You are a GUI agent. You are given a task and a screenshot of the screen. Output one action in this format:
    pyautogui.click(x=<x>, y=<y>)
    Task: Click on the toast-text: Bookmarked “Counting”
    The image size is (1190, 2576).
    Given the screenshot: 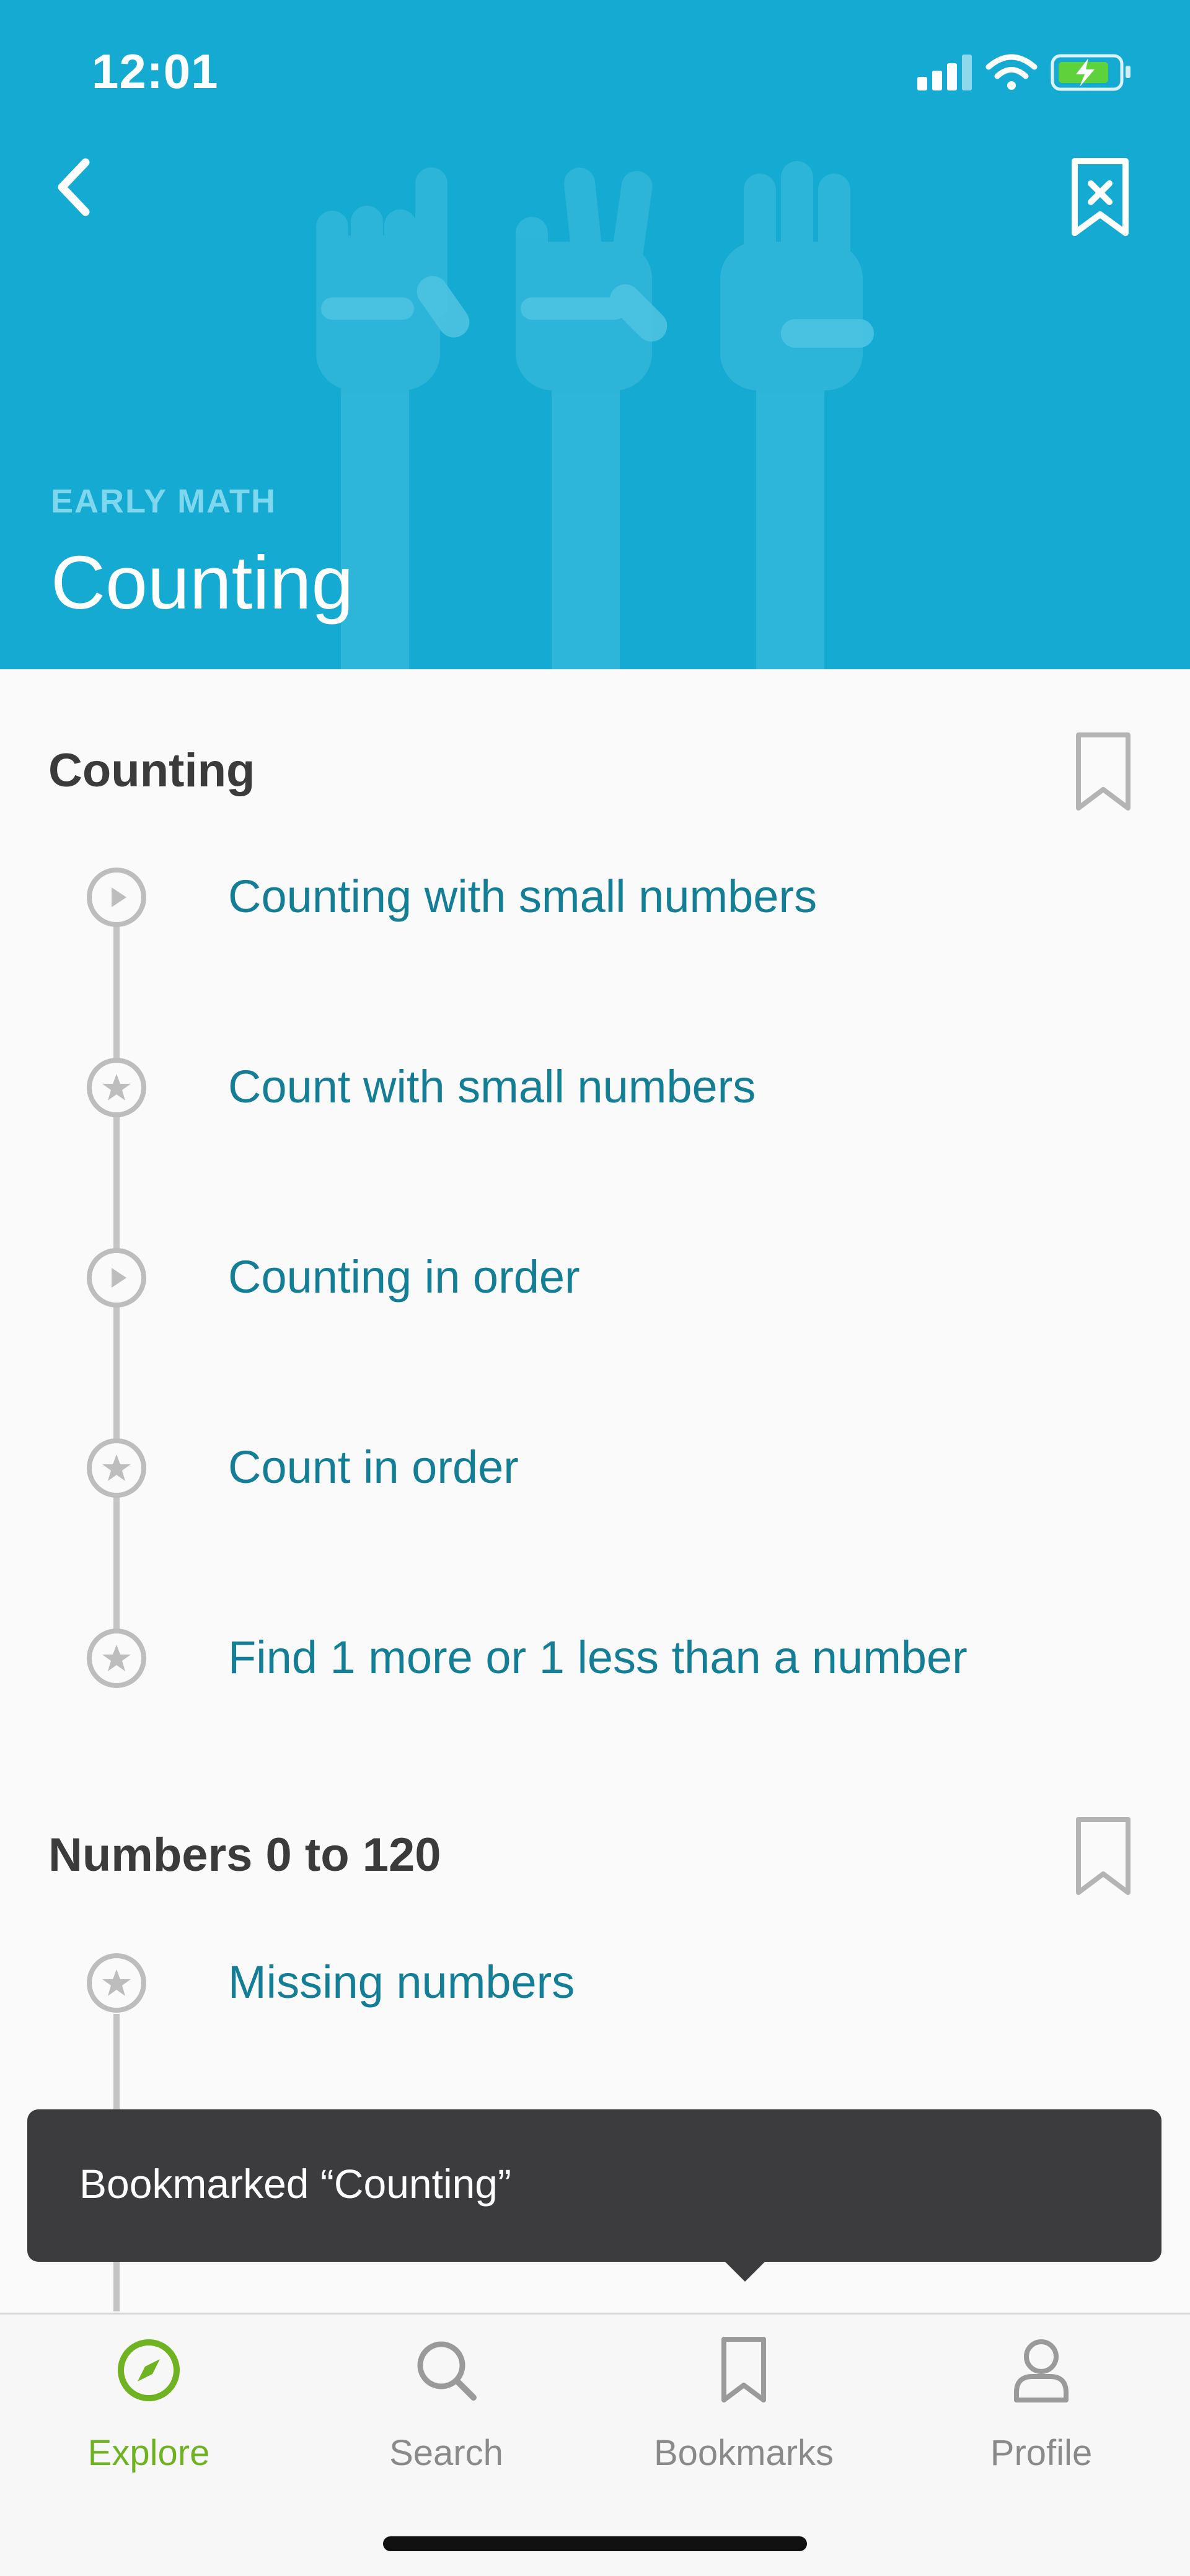 What is the action you would take?
    pyautogui.click(x=295, y=2184)
    